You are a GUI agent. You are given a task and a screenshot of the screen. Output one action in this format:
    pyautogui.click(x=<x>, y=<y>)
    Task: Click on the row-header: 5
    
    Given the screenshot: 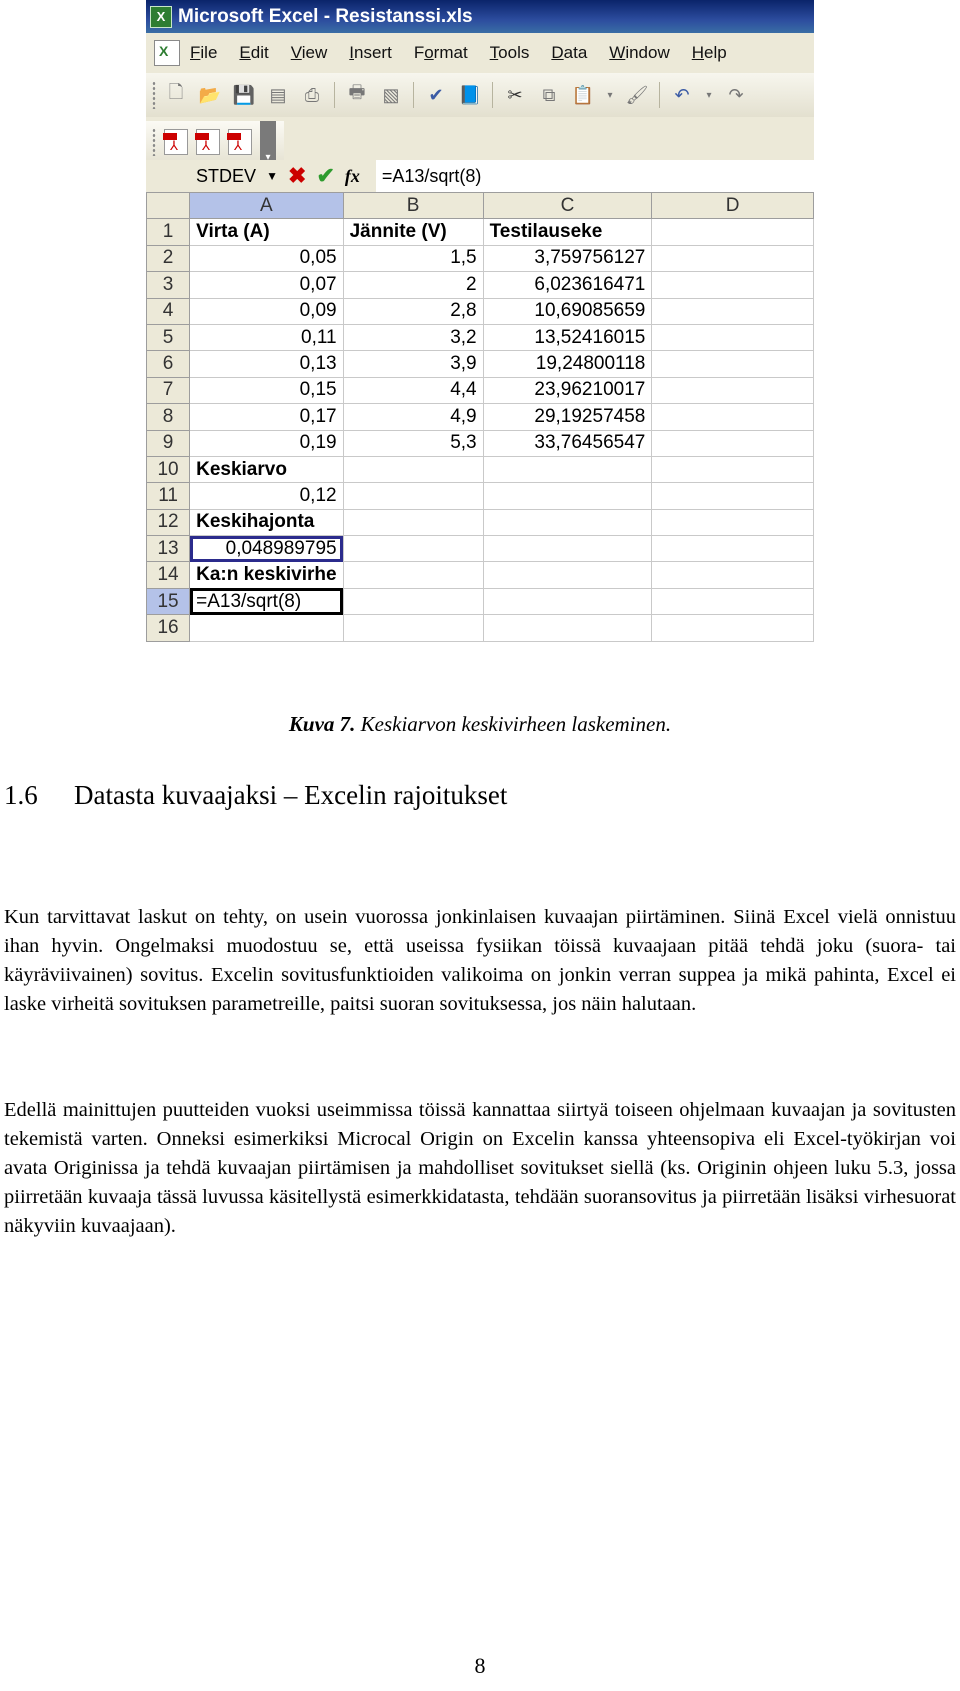 What is the action you would take?
    pyautogui.click(x=168, y=337)
    